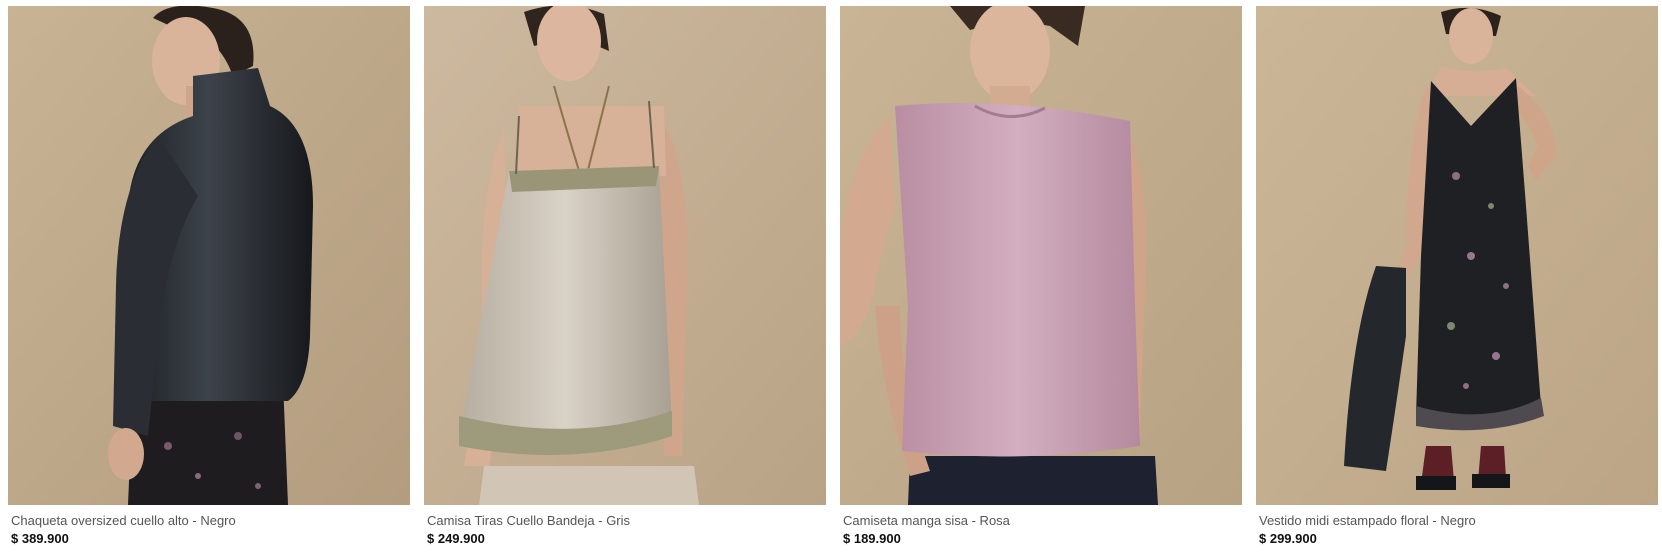  What do you see at coordinates (626, 520) in the screenshot?
I see `product-name: Camisa Tiras Cuello Bandeja - Gris` at bounding box center [626, 520].